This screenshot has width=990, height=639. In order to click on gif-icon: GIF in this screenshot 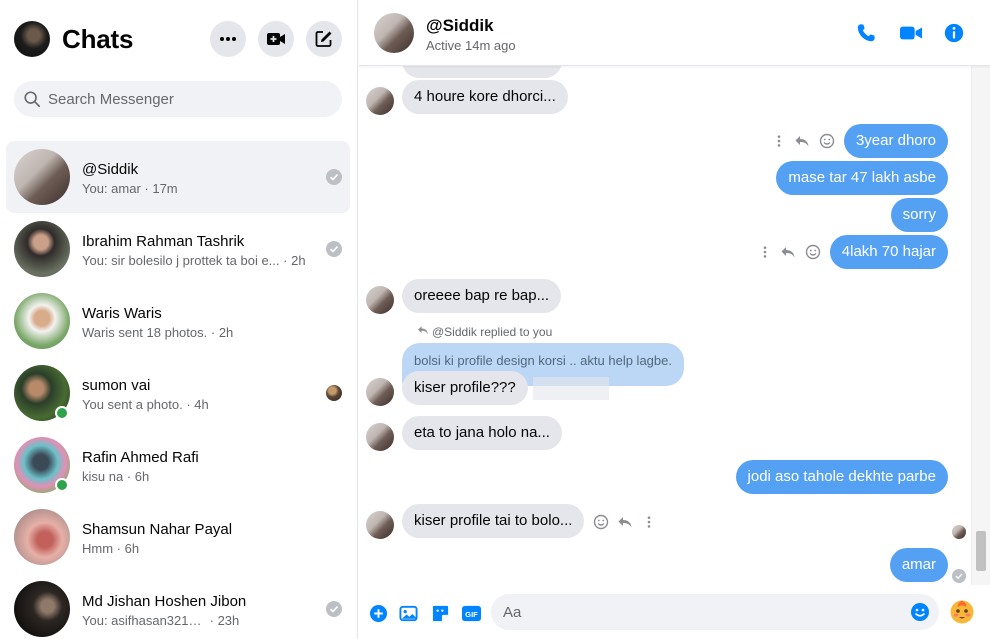, I will do `click(471, 613)`.